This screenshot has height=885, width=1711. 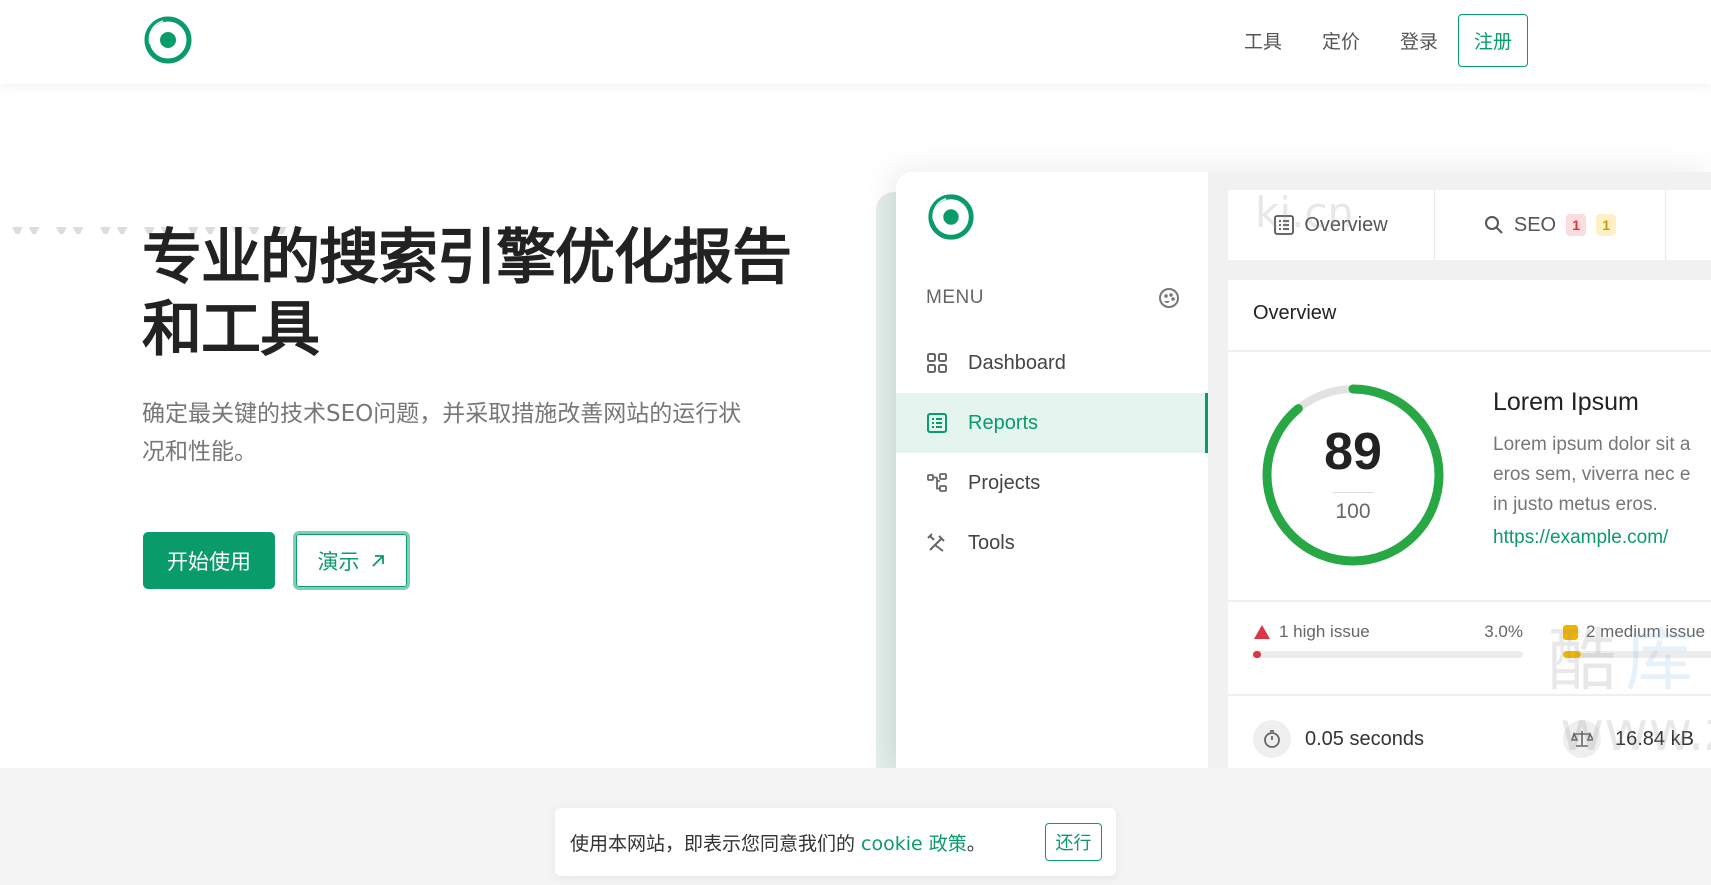 I want to click on high-issue-badge: 1, so click(x=1576, y=225).